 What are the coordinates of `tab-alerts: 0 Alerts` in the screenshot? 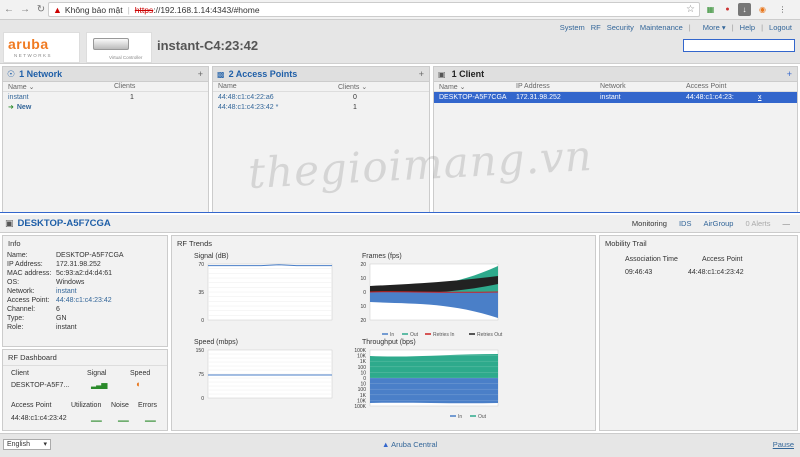 It's located at (757, 223).